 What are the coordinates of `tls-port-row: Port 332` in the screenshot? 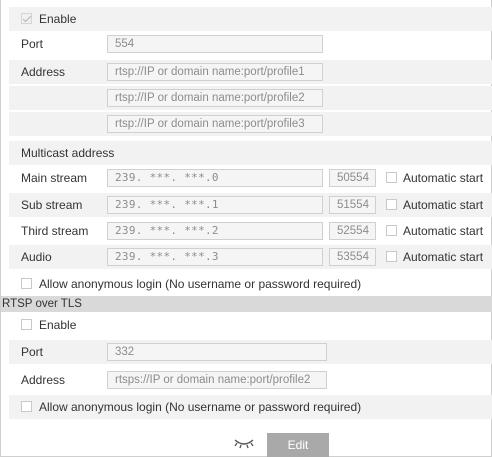 It's located at (250, 352).